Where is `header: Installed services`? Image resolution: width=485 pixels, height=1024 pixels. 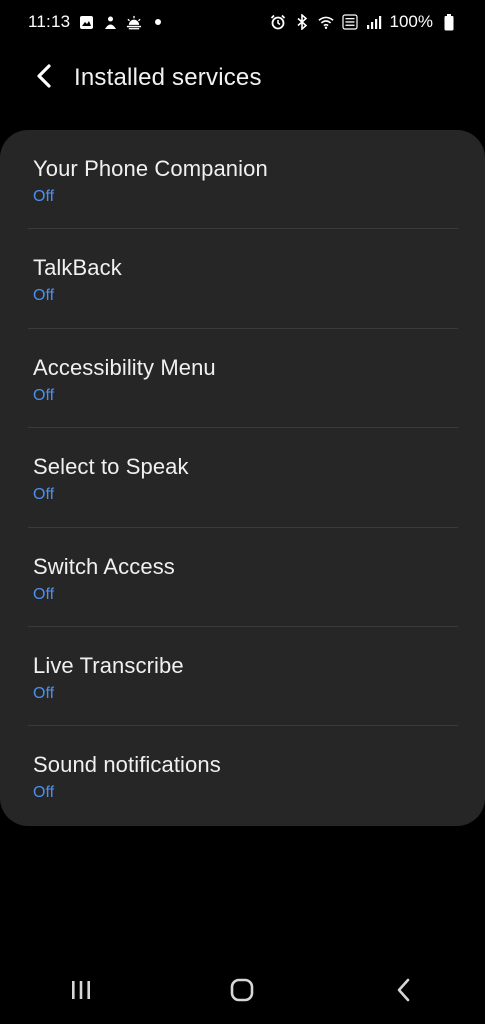 header: Installed services is located at coordinates (242, 78).